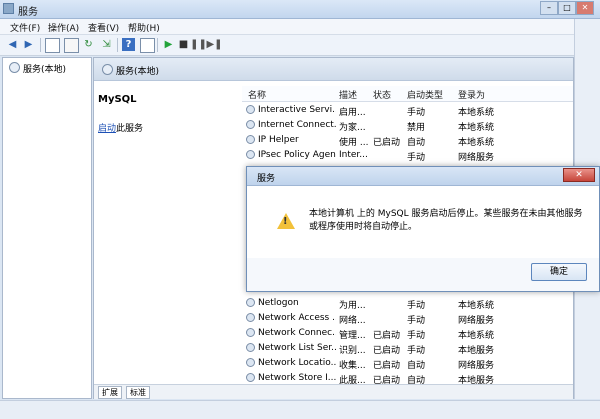  I want to click on column-startup-type: 启动类型, so click(425, 94).